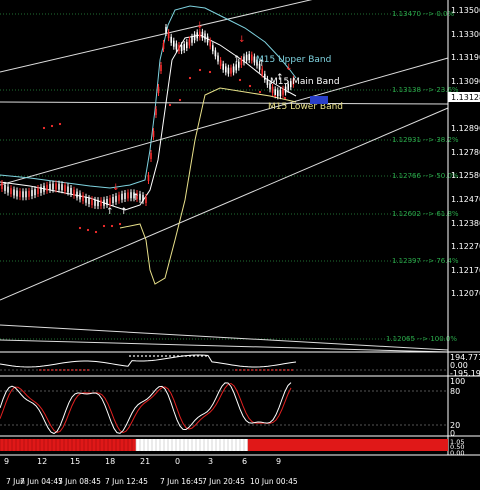  What do you see at coordinates (465, 199) in the screenshot?
I see `price-label: 1.12470` at bounding box center [465, 199].